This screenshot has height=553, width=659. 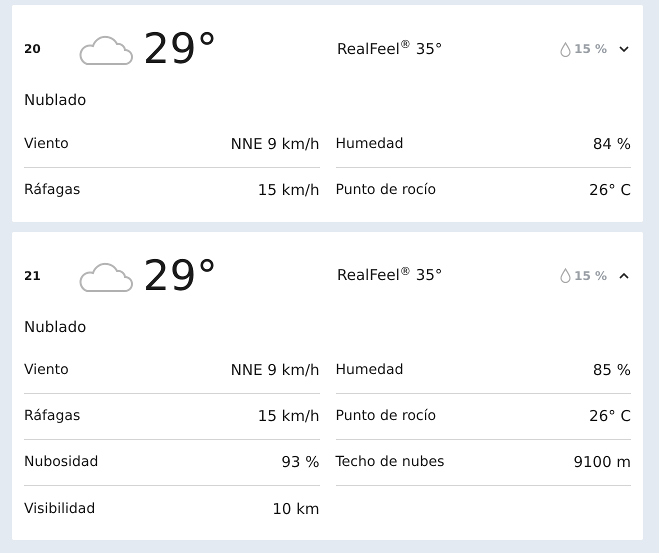 I want to click on detail-value: 93 %, so click(x=300, y=463).